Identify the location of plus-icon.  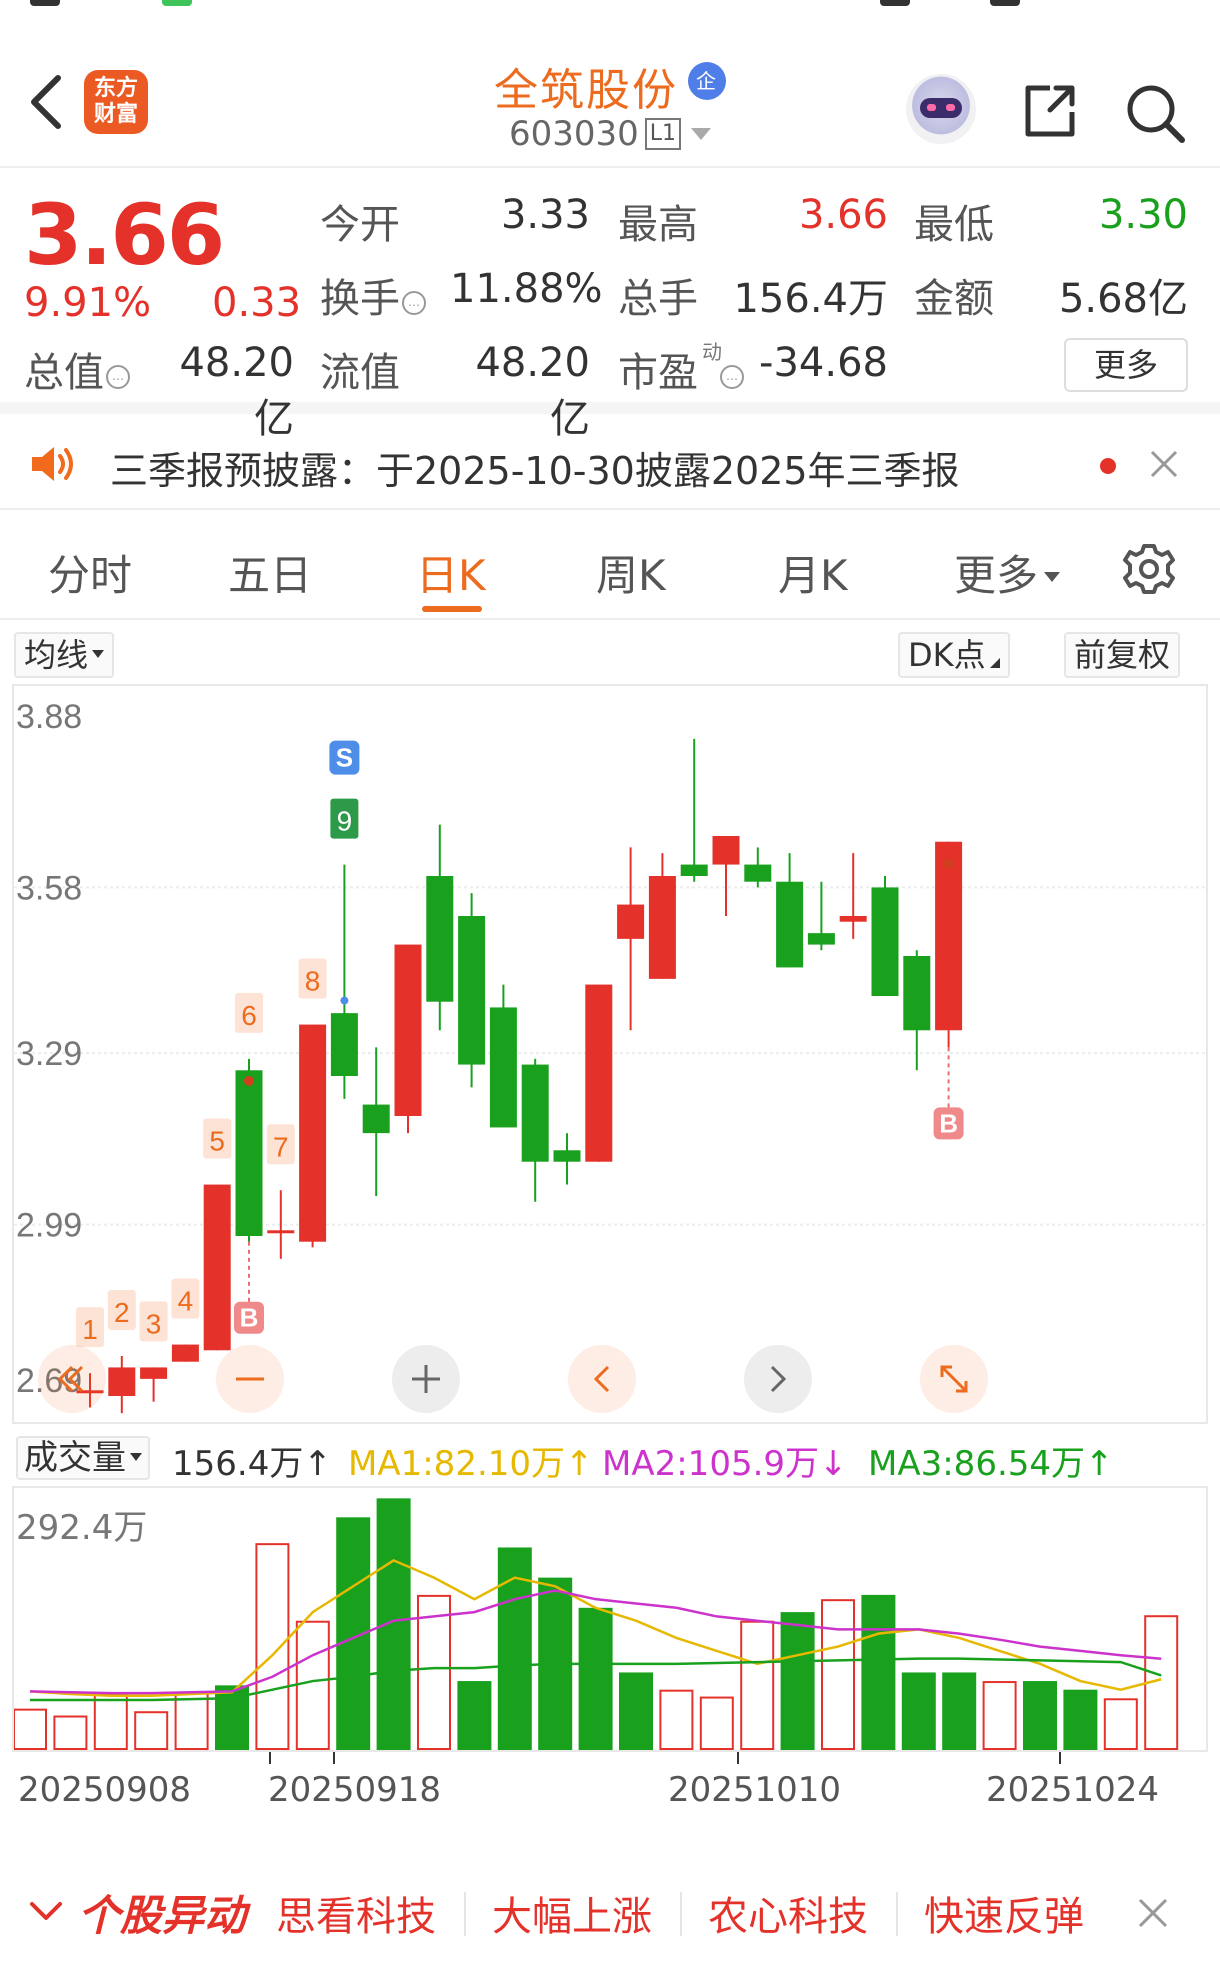
(426, 1379).